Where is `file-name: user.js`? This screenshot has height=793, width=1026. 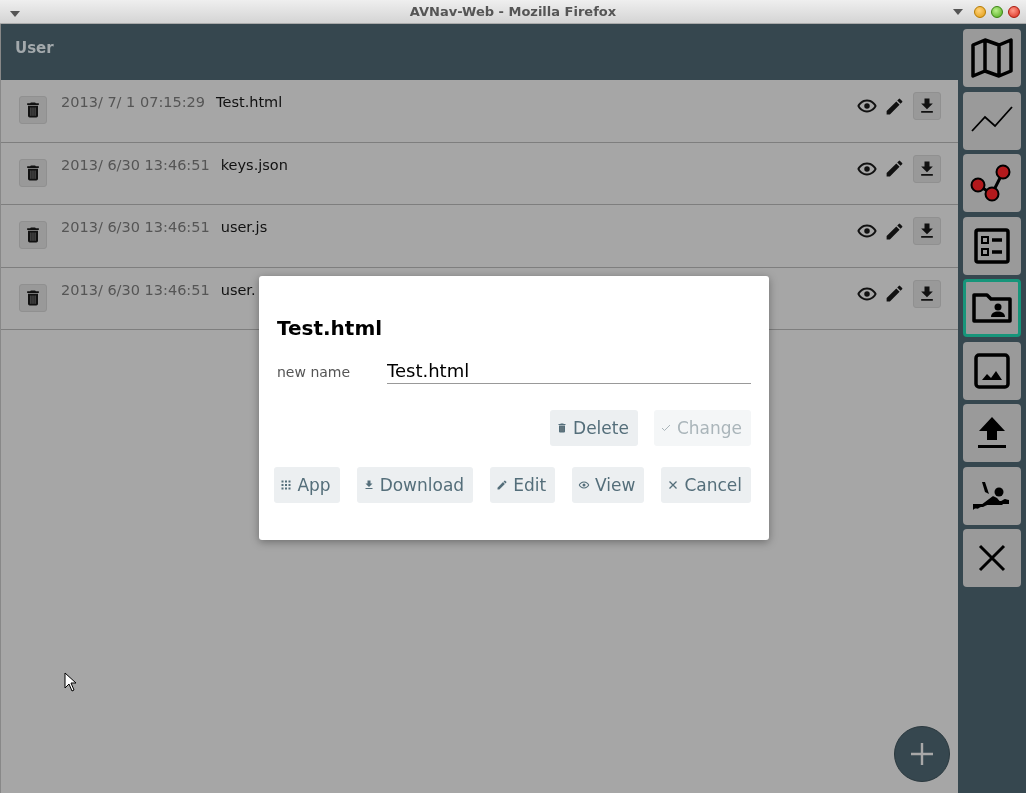
file-name: user.js is located at coordinates (244, 227).